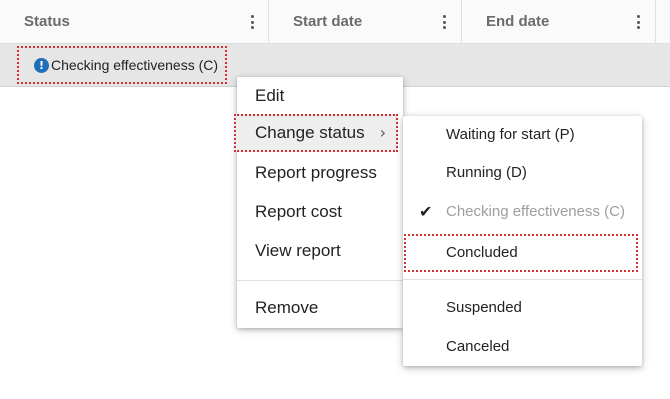 The height and width of the screenshot is (399, 670). I want to click on status-badge: ! Checking effectiveness (C), so click(122, 65).